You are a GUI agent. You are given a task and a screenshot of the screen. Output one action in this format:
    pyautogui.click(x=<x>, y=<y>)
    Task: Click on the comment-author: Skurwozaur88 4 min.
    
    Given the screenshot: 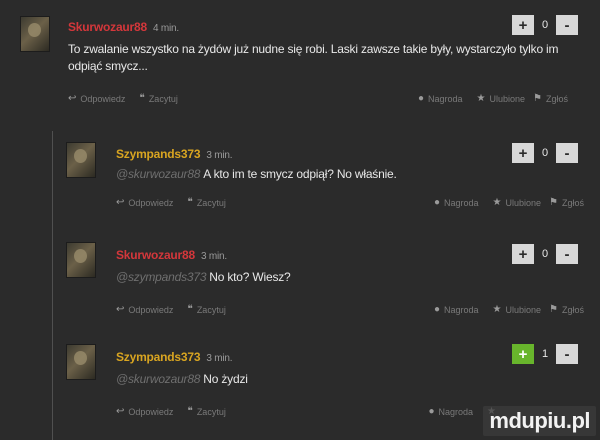 What is the action you would take?
    pyautogui.click(x=123, y=27)
    